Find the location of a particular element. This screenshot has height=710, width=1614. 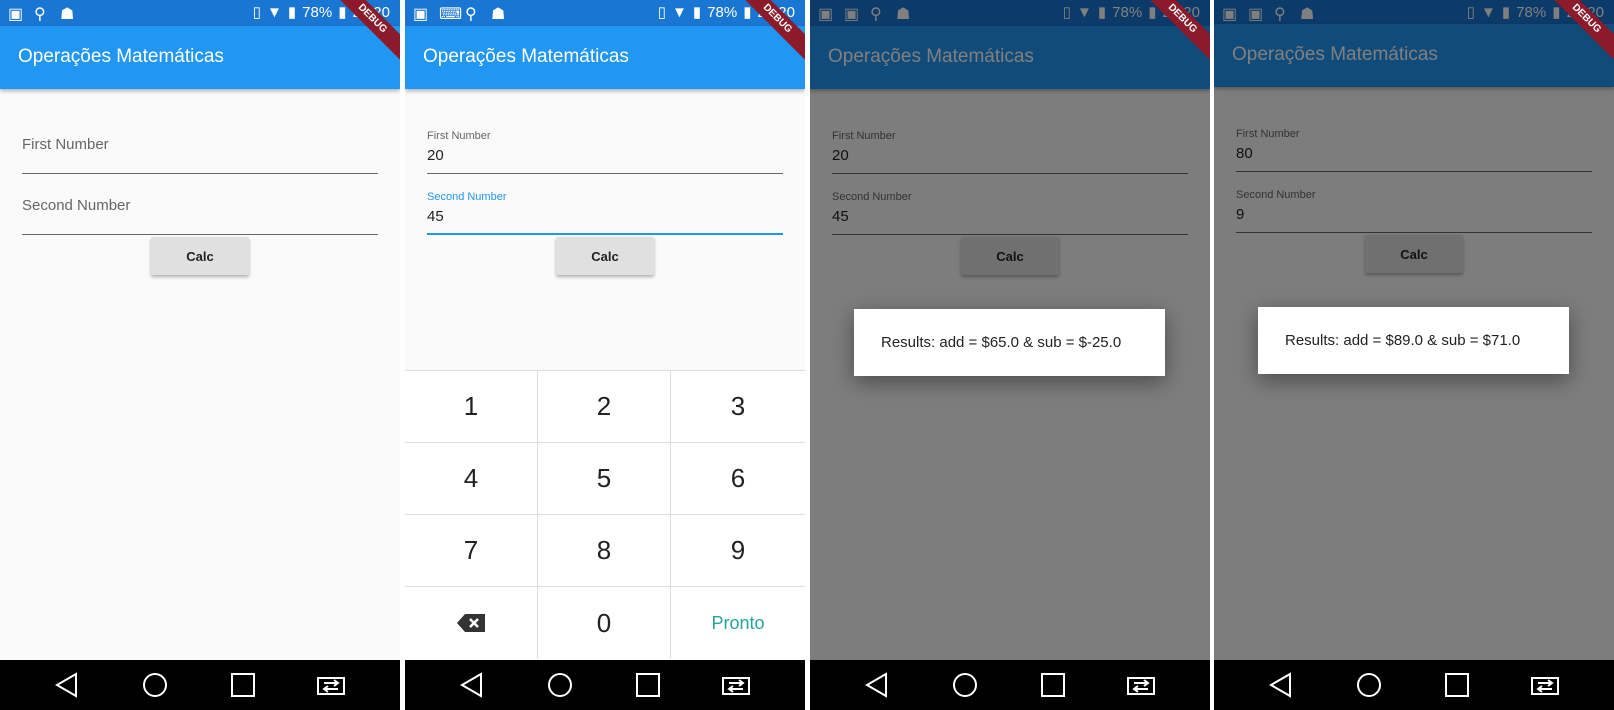

image-icon: ▣ is located at coordinates (421, 14).